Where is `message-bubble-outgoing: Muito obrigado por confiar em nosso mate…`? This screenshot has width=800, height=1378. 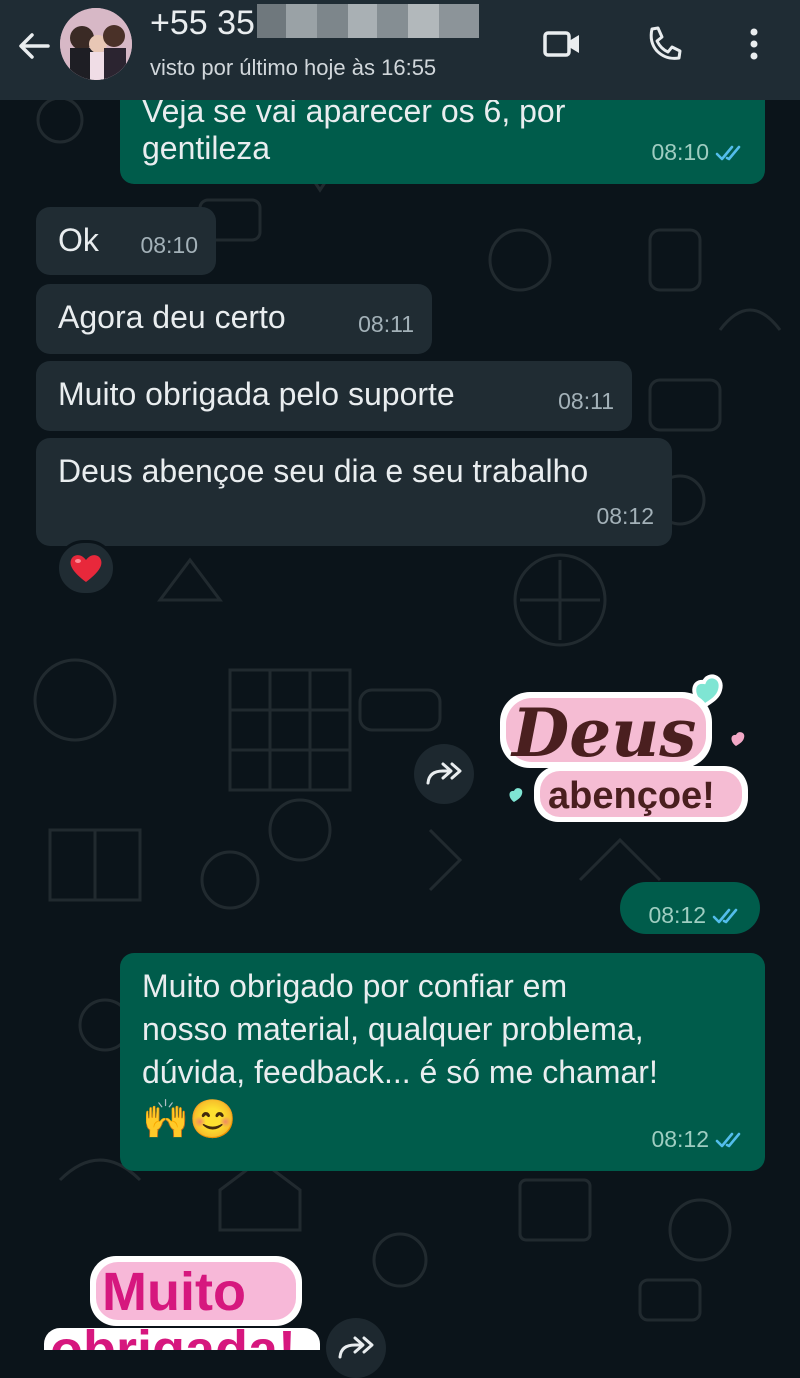
message-bubble-outgoing: Muito obrigado por confiar em nosso mate… is located at coordinates (442, 1062).